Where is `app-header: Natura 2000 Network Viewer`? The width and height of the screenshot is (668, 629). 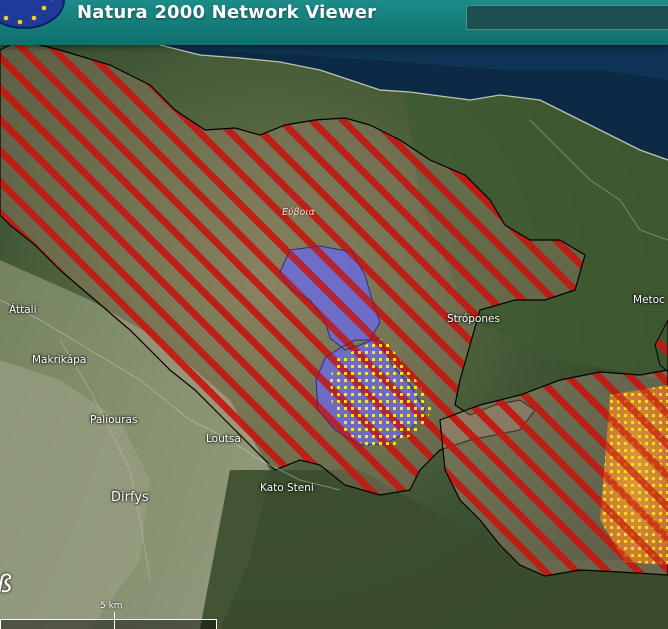 app-header: Natura 2000 Network Viewer is located at coordinates (334, 22).